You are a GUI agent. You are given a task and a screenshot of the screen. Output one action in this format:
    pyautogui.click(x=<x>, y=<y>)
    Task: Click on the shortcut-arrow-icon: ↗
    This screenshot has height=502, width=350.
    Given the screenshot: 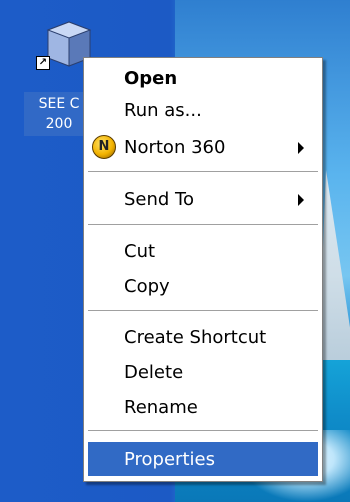 What is the action you would take?
    pyautogui.click(x=43, y=63)
    